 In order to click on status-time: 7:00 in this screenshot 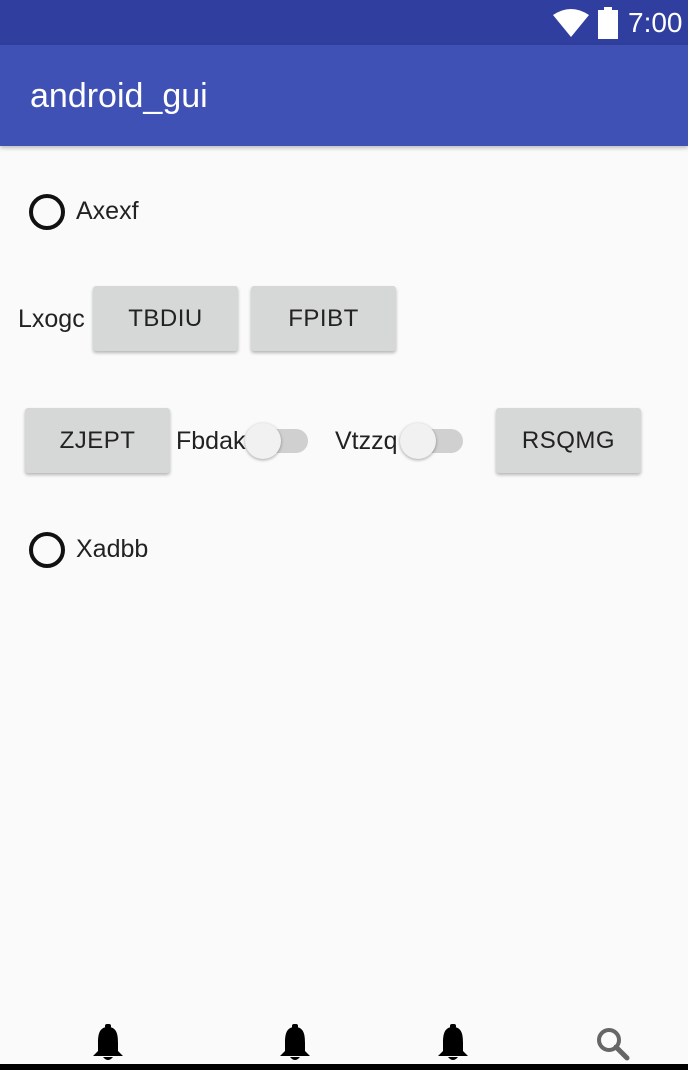, I will do `click(655, 22)`.